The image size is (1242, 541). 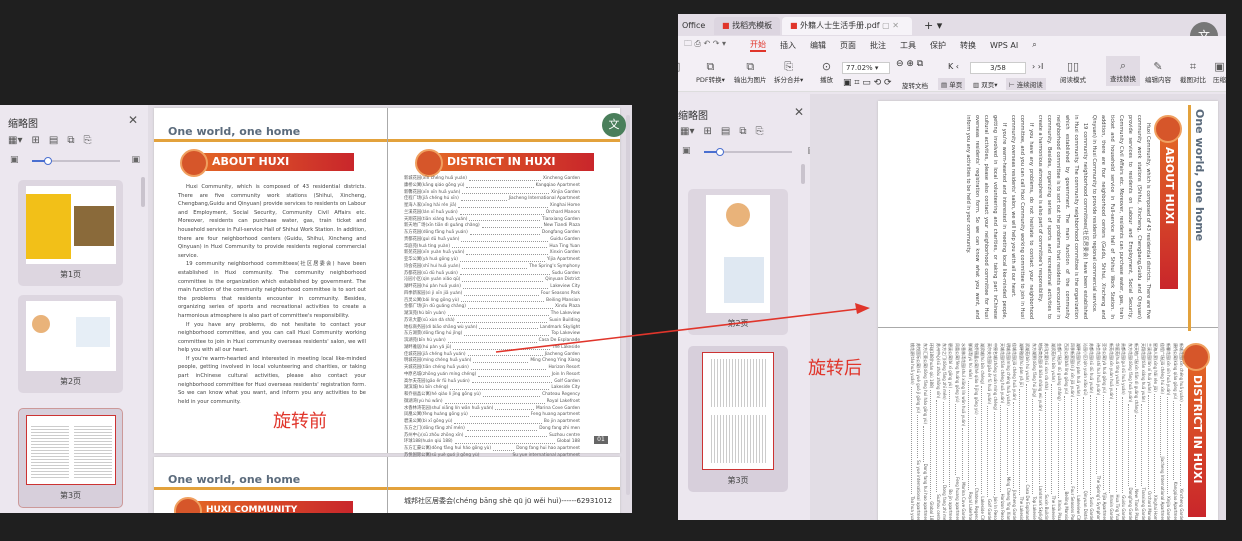 I want to click on arrow-head, so click(x=862, y=308).